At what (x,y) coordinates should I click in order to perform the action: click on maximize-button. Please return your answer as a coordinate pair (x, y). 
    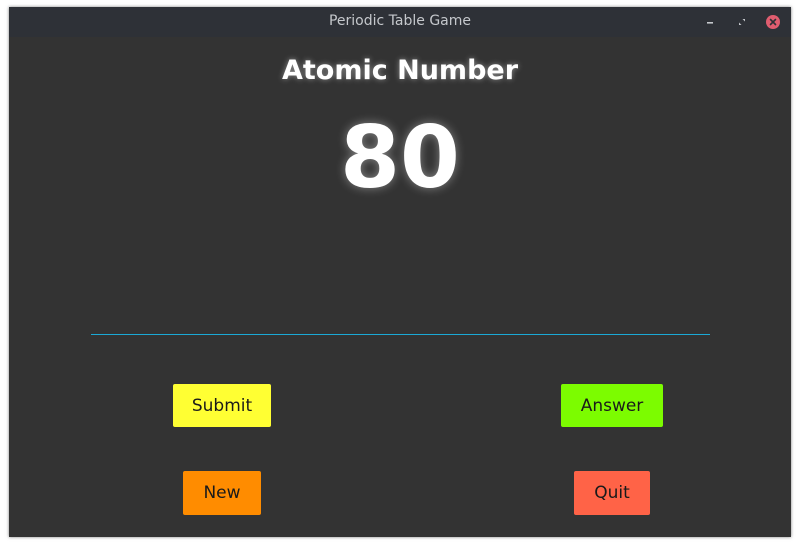
    Looking at the image, I should click on (742, 22).